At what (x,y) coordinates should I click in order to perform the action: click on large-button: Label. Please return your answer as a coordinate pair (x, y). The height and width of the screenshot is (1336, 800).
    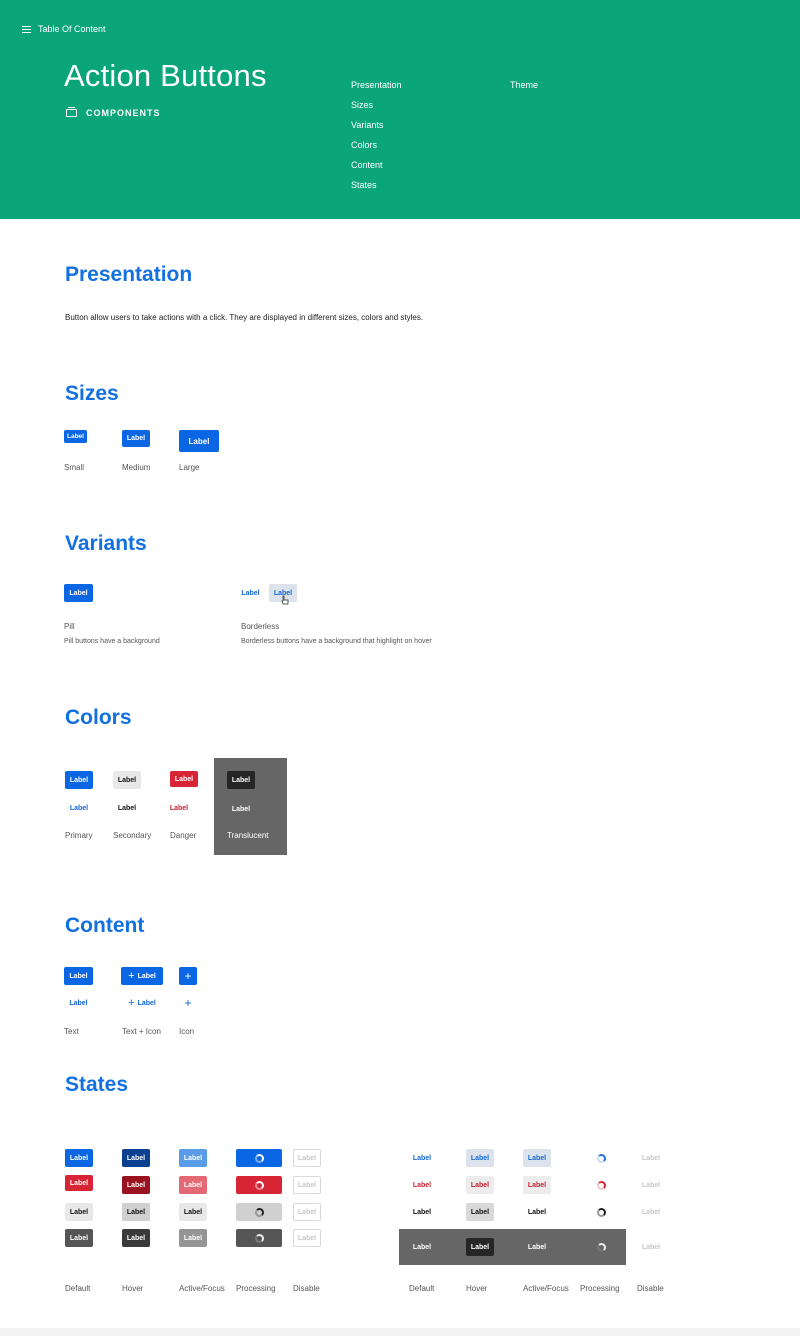
    Looking at the image, I should click on (199, 441).